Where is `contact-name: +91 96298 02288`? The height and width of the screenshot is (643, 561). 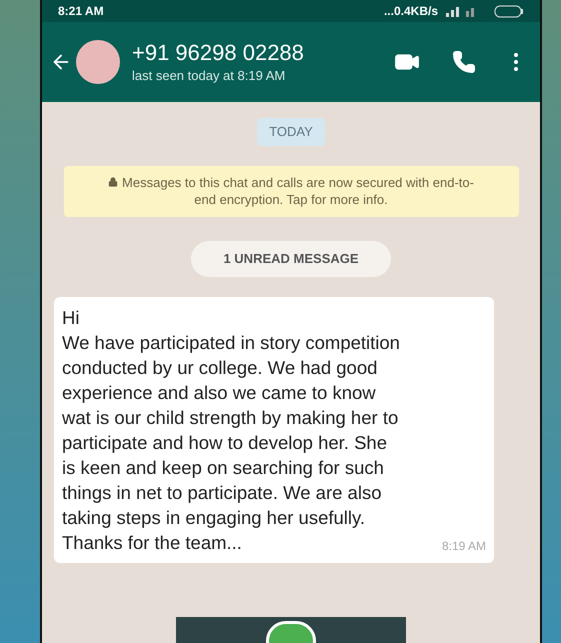
contact-name: +91 96298 02288 is located at coordinates (218, 52).